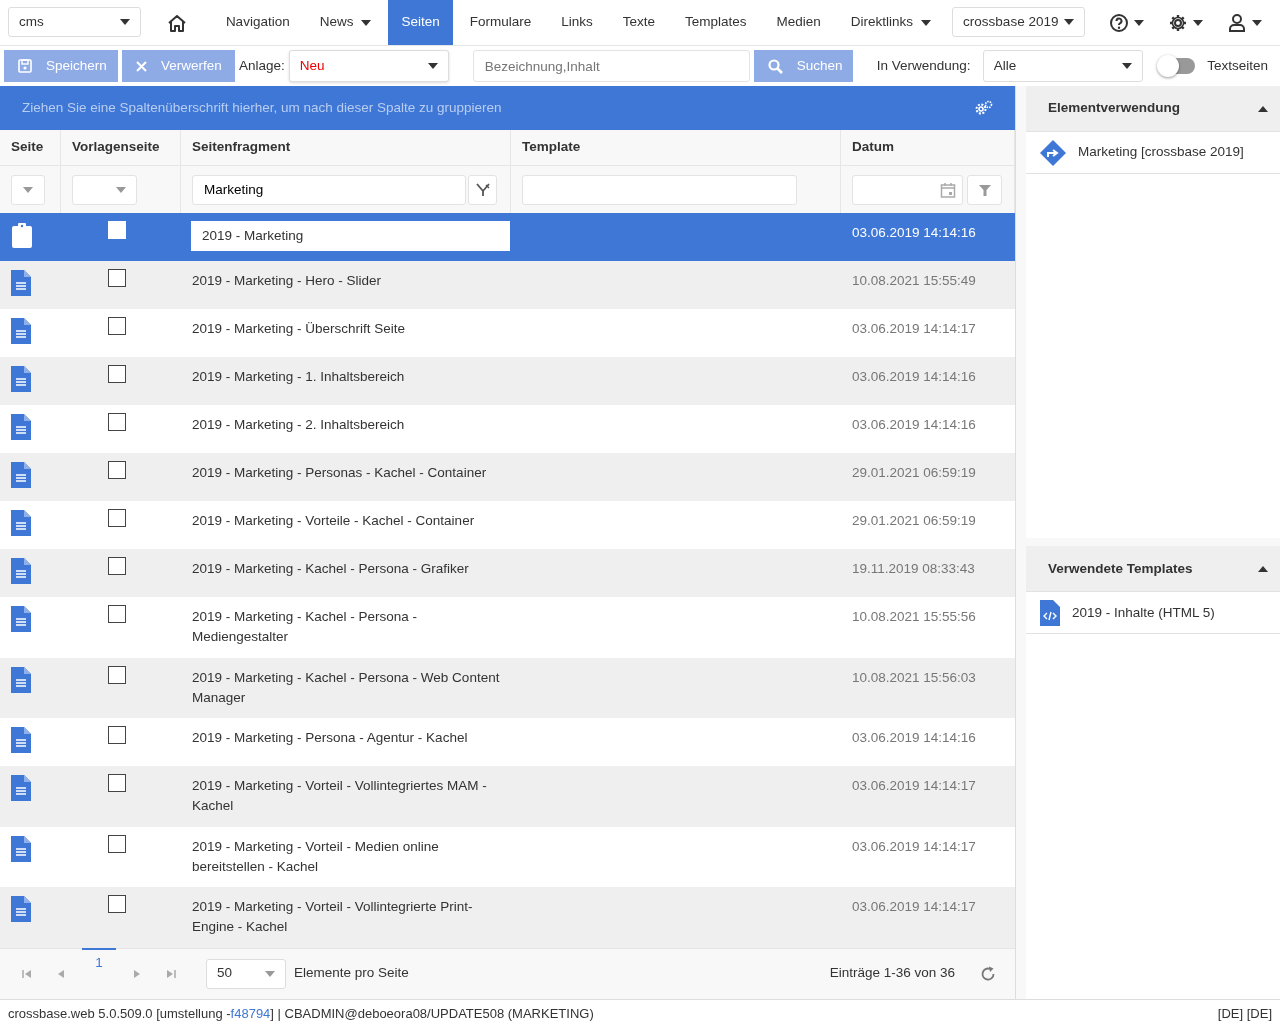 The image size is (1280, 1024). What do you see at coordinates (507, 687) in the screenshot?
I see `table-row: 2019 - Marketing - Kachel - Persona - Web Content Manager 10.08.2021 15:56:03` at bounding box center [507, 687].